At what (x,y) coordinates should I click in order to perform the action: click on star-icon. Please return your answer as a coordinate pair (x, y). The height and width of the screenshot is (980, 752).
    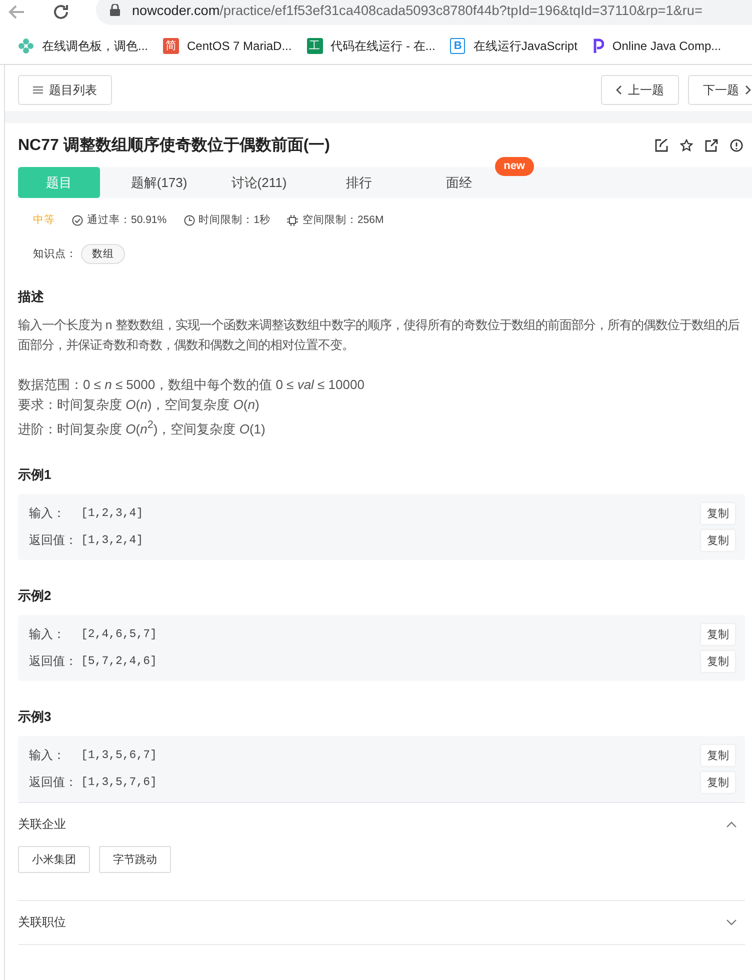
    Looking at the image, I should click on (686, 145).